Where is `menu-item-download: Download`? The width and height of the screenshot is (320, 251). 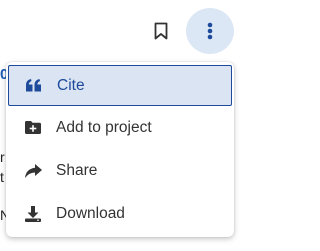 menu-item-download: Download is located at coordinates (120, 213).